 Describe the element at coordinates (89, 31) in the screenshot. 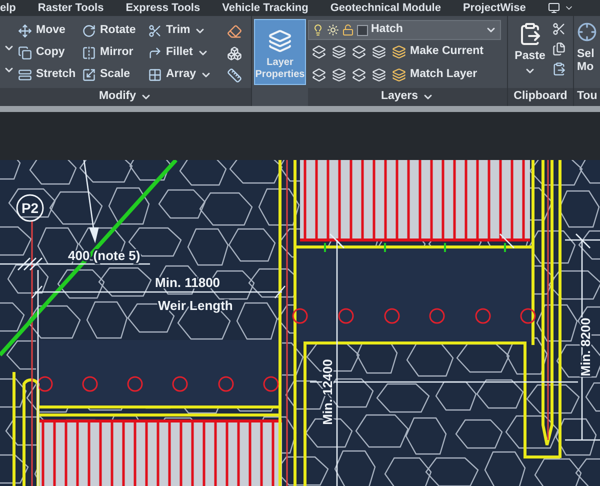

I see `rotate-icon` at that location.